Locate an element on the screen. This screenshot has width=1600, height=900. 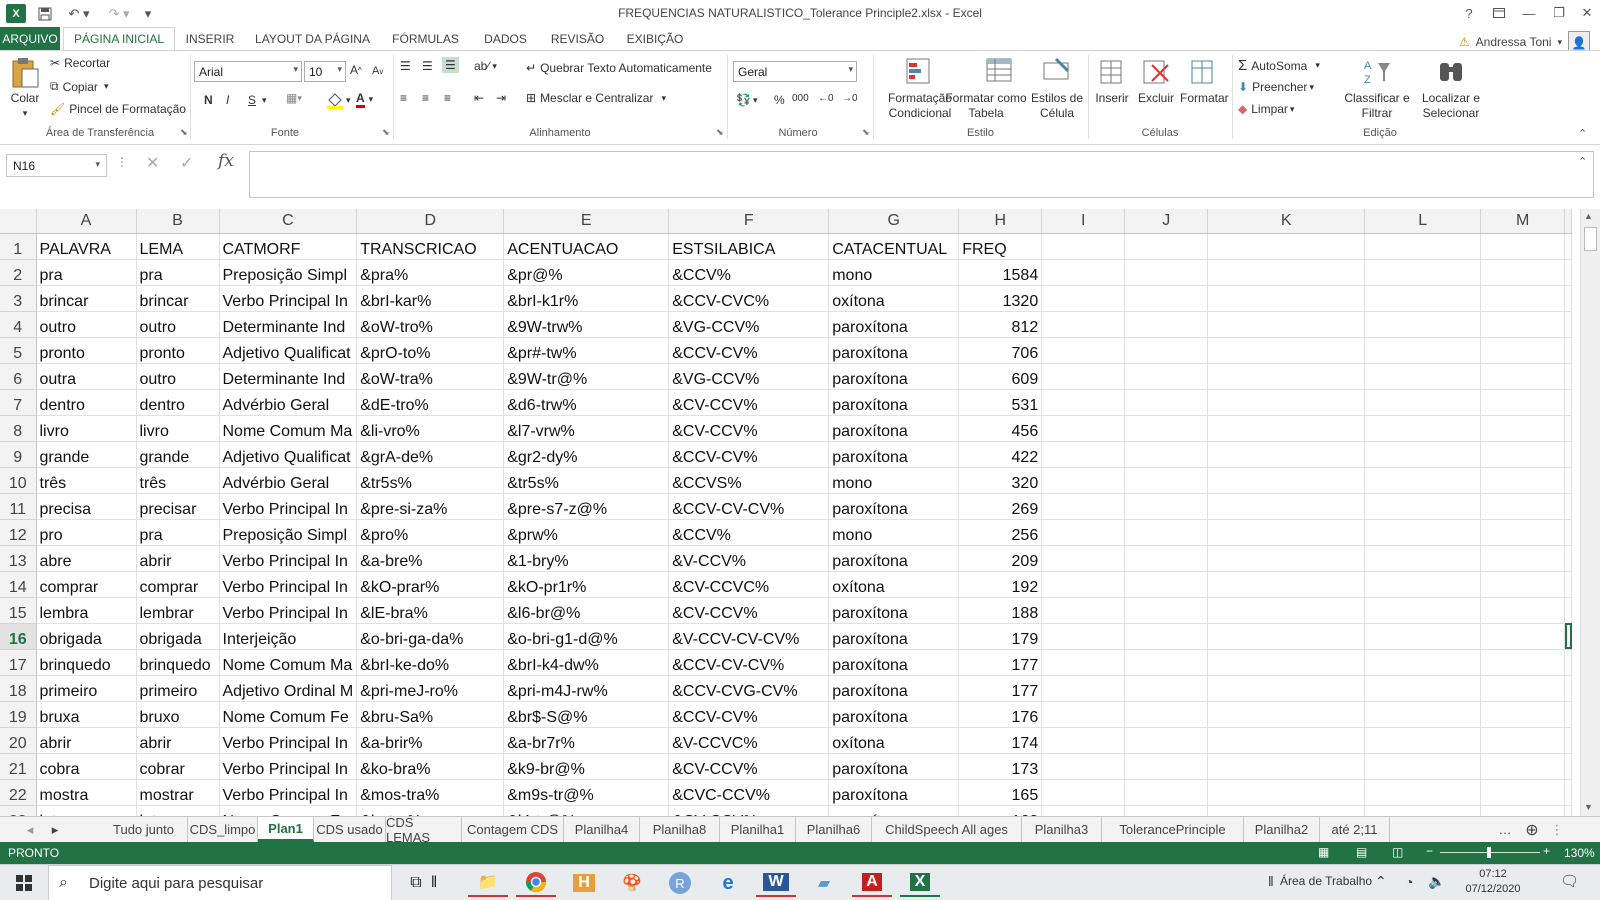
format-painter-button: 🖌 Pincel de Formatação is located at coordinates (118, 109).